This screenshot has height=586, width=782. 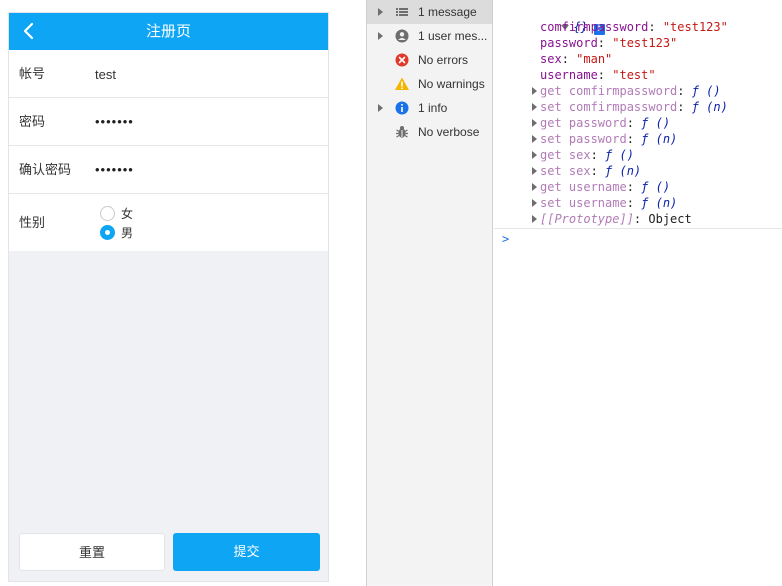 I want to click on page-title: 注册页, so click(x=168, y=31).